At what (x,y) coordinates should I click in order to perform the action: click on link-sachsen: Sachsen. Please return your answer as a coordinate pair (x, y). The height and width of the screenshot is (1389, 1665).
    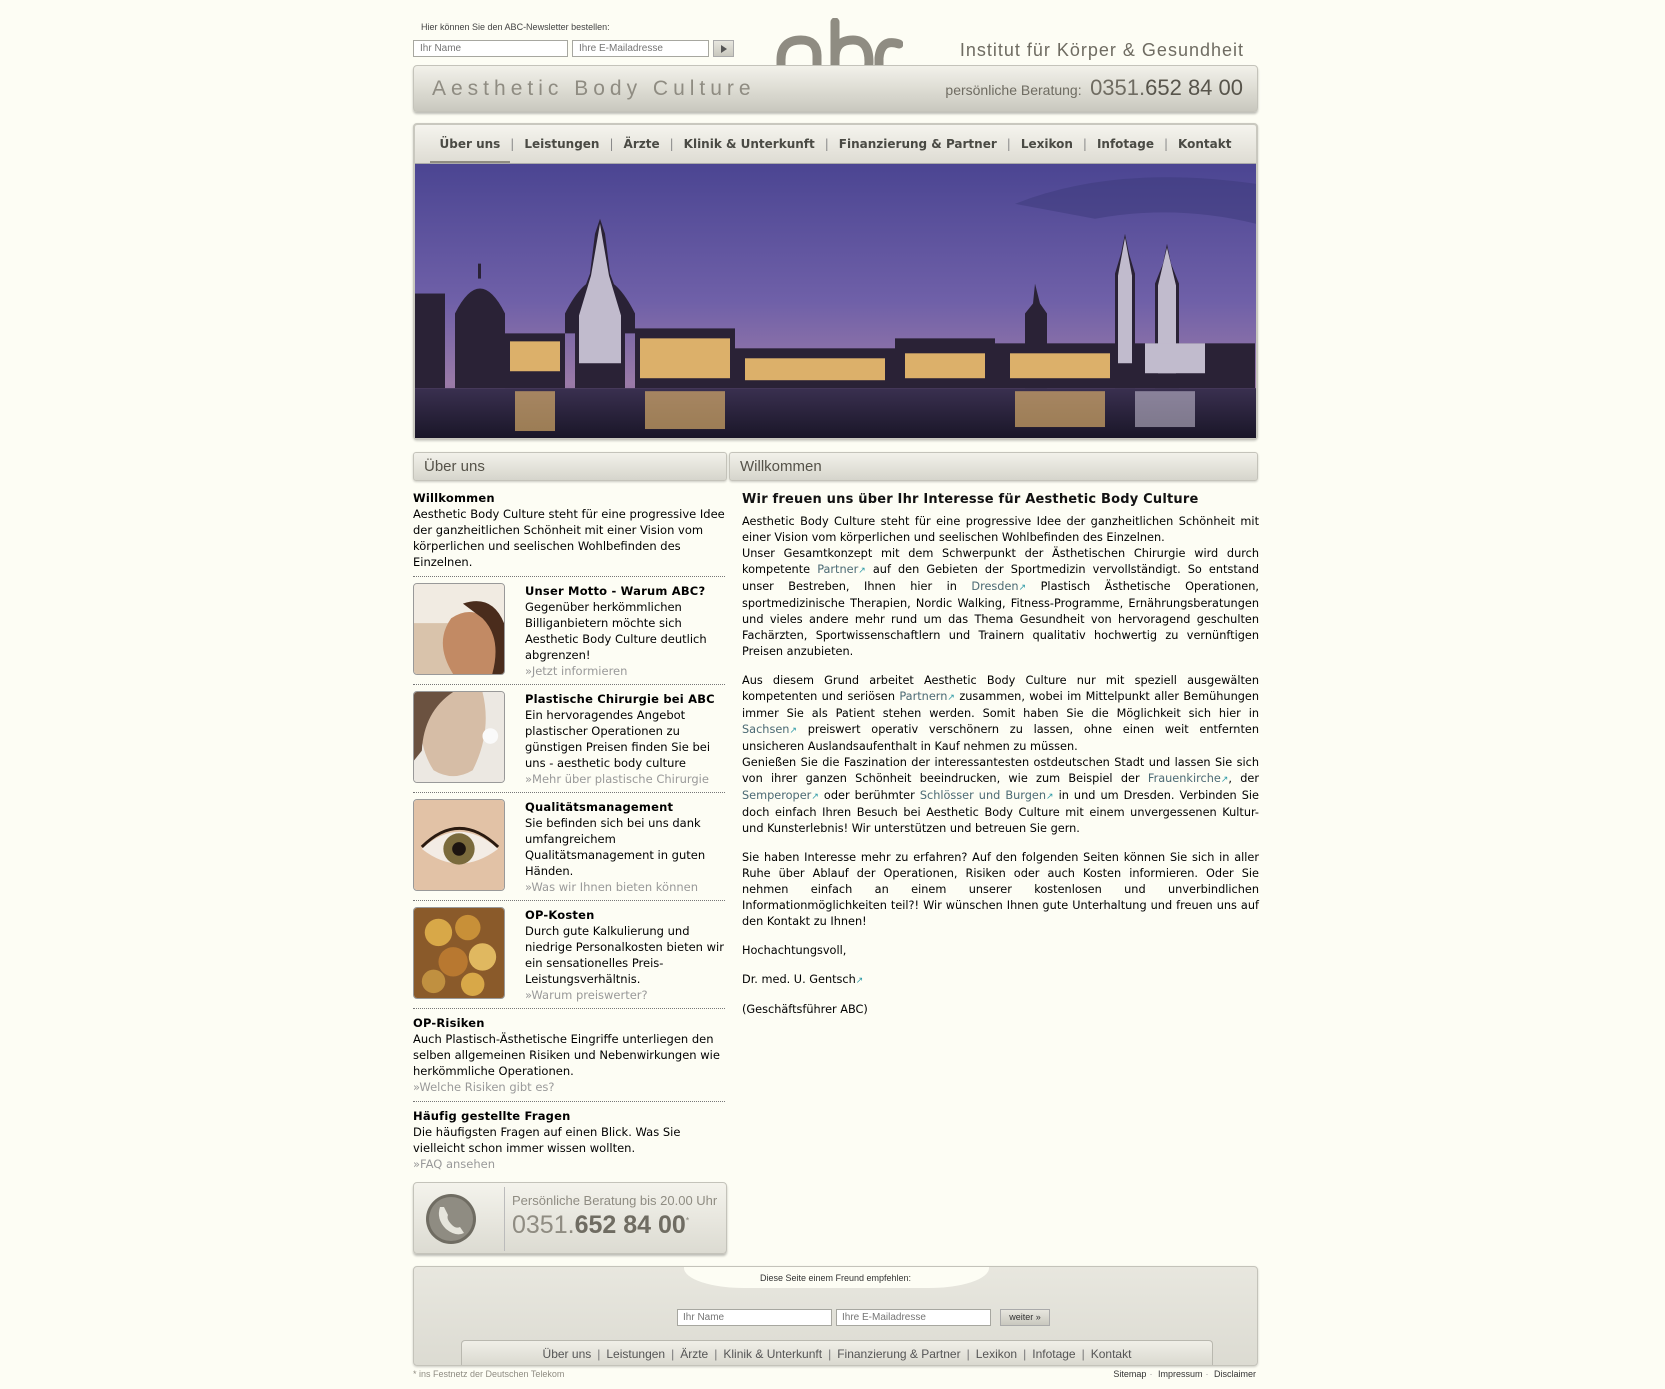
    Looking at the image, I should click on (765, 729).